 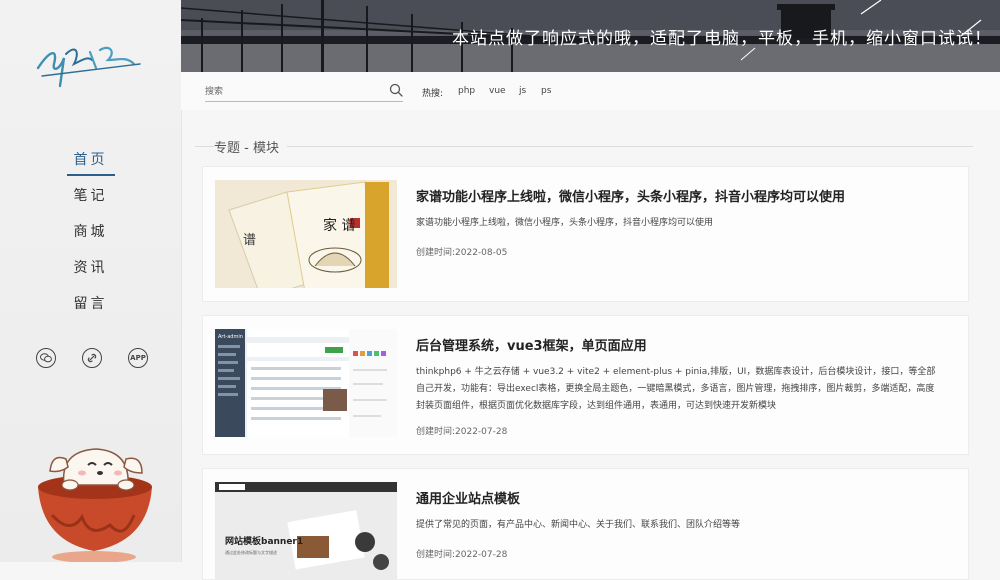 I want to click on top-banner: 本站点做了响应式的哦，适配了电脑，平板，手机，缩小窗口试试！, so click(x=590, y=36).